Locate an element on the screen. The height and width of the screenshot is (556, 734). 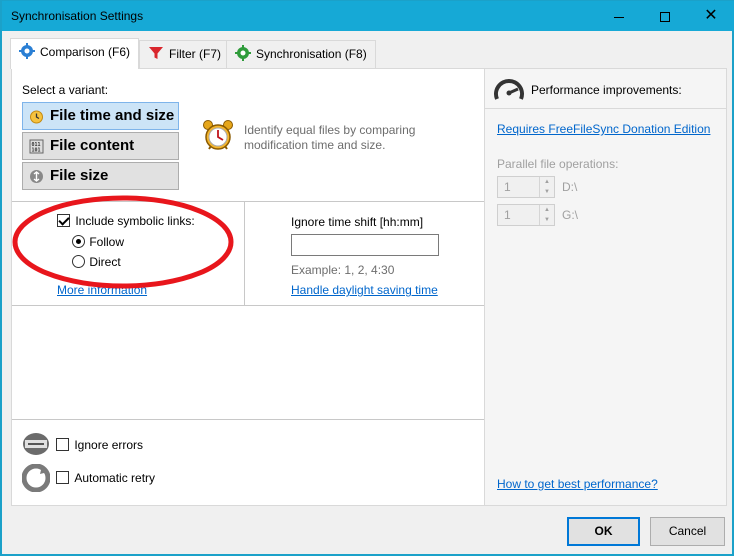
variant-label: File content is located at coordinates (92, 145).